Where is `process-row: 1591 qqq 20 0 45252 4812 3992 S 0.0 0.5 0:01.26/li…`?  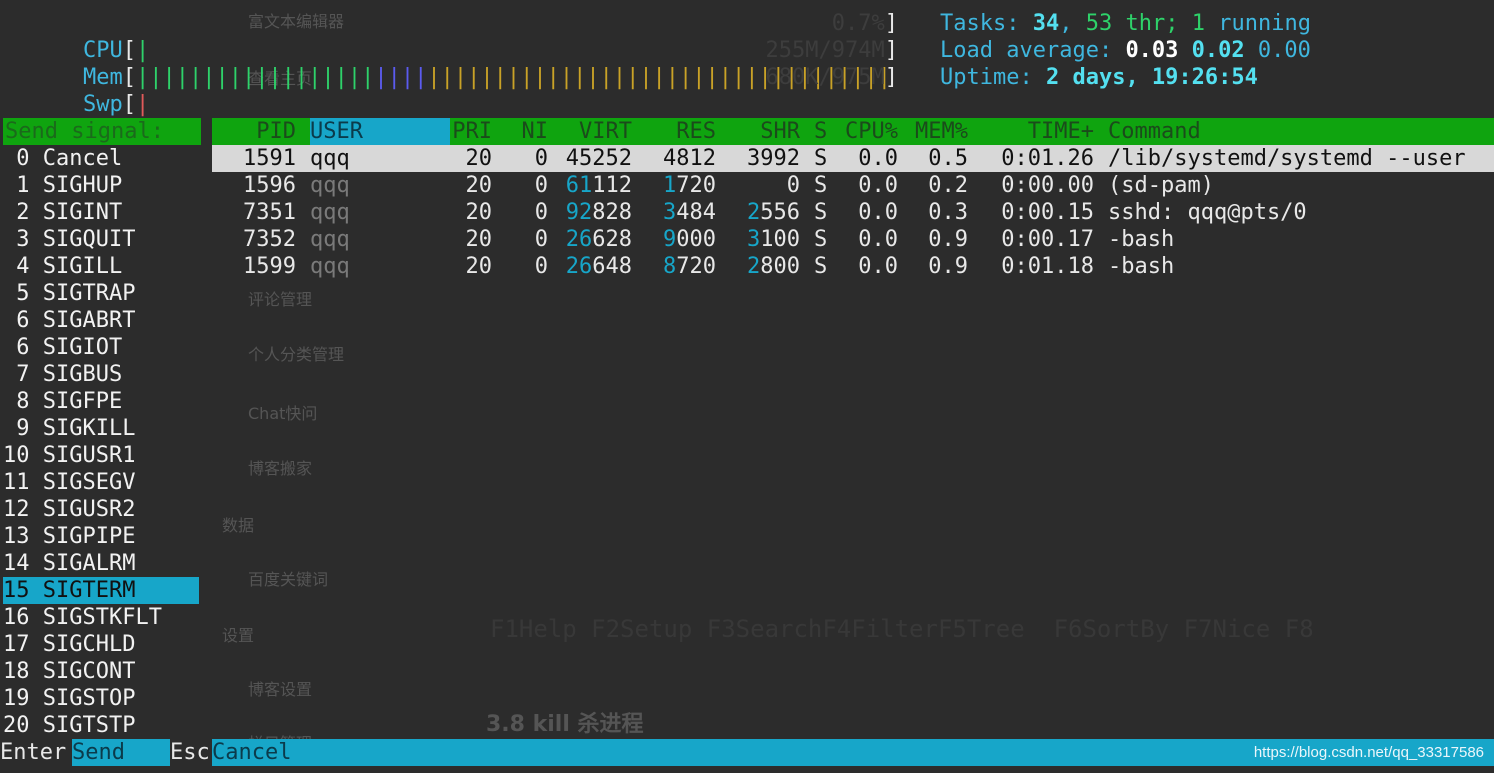 process-row: 1591 qqq 20 0 45252 4812 3992 S 0.0 0.5 0:01.26/li… is located at coordinates (853, 158).